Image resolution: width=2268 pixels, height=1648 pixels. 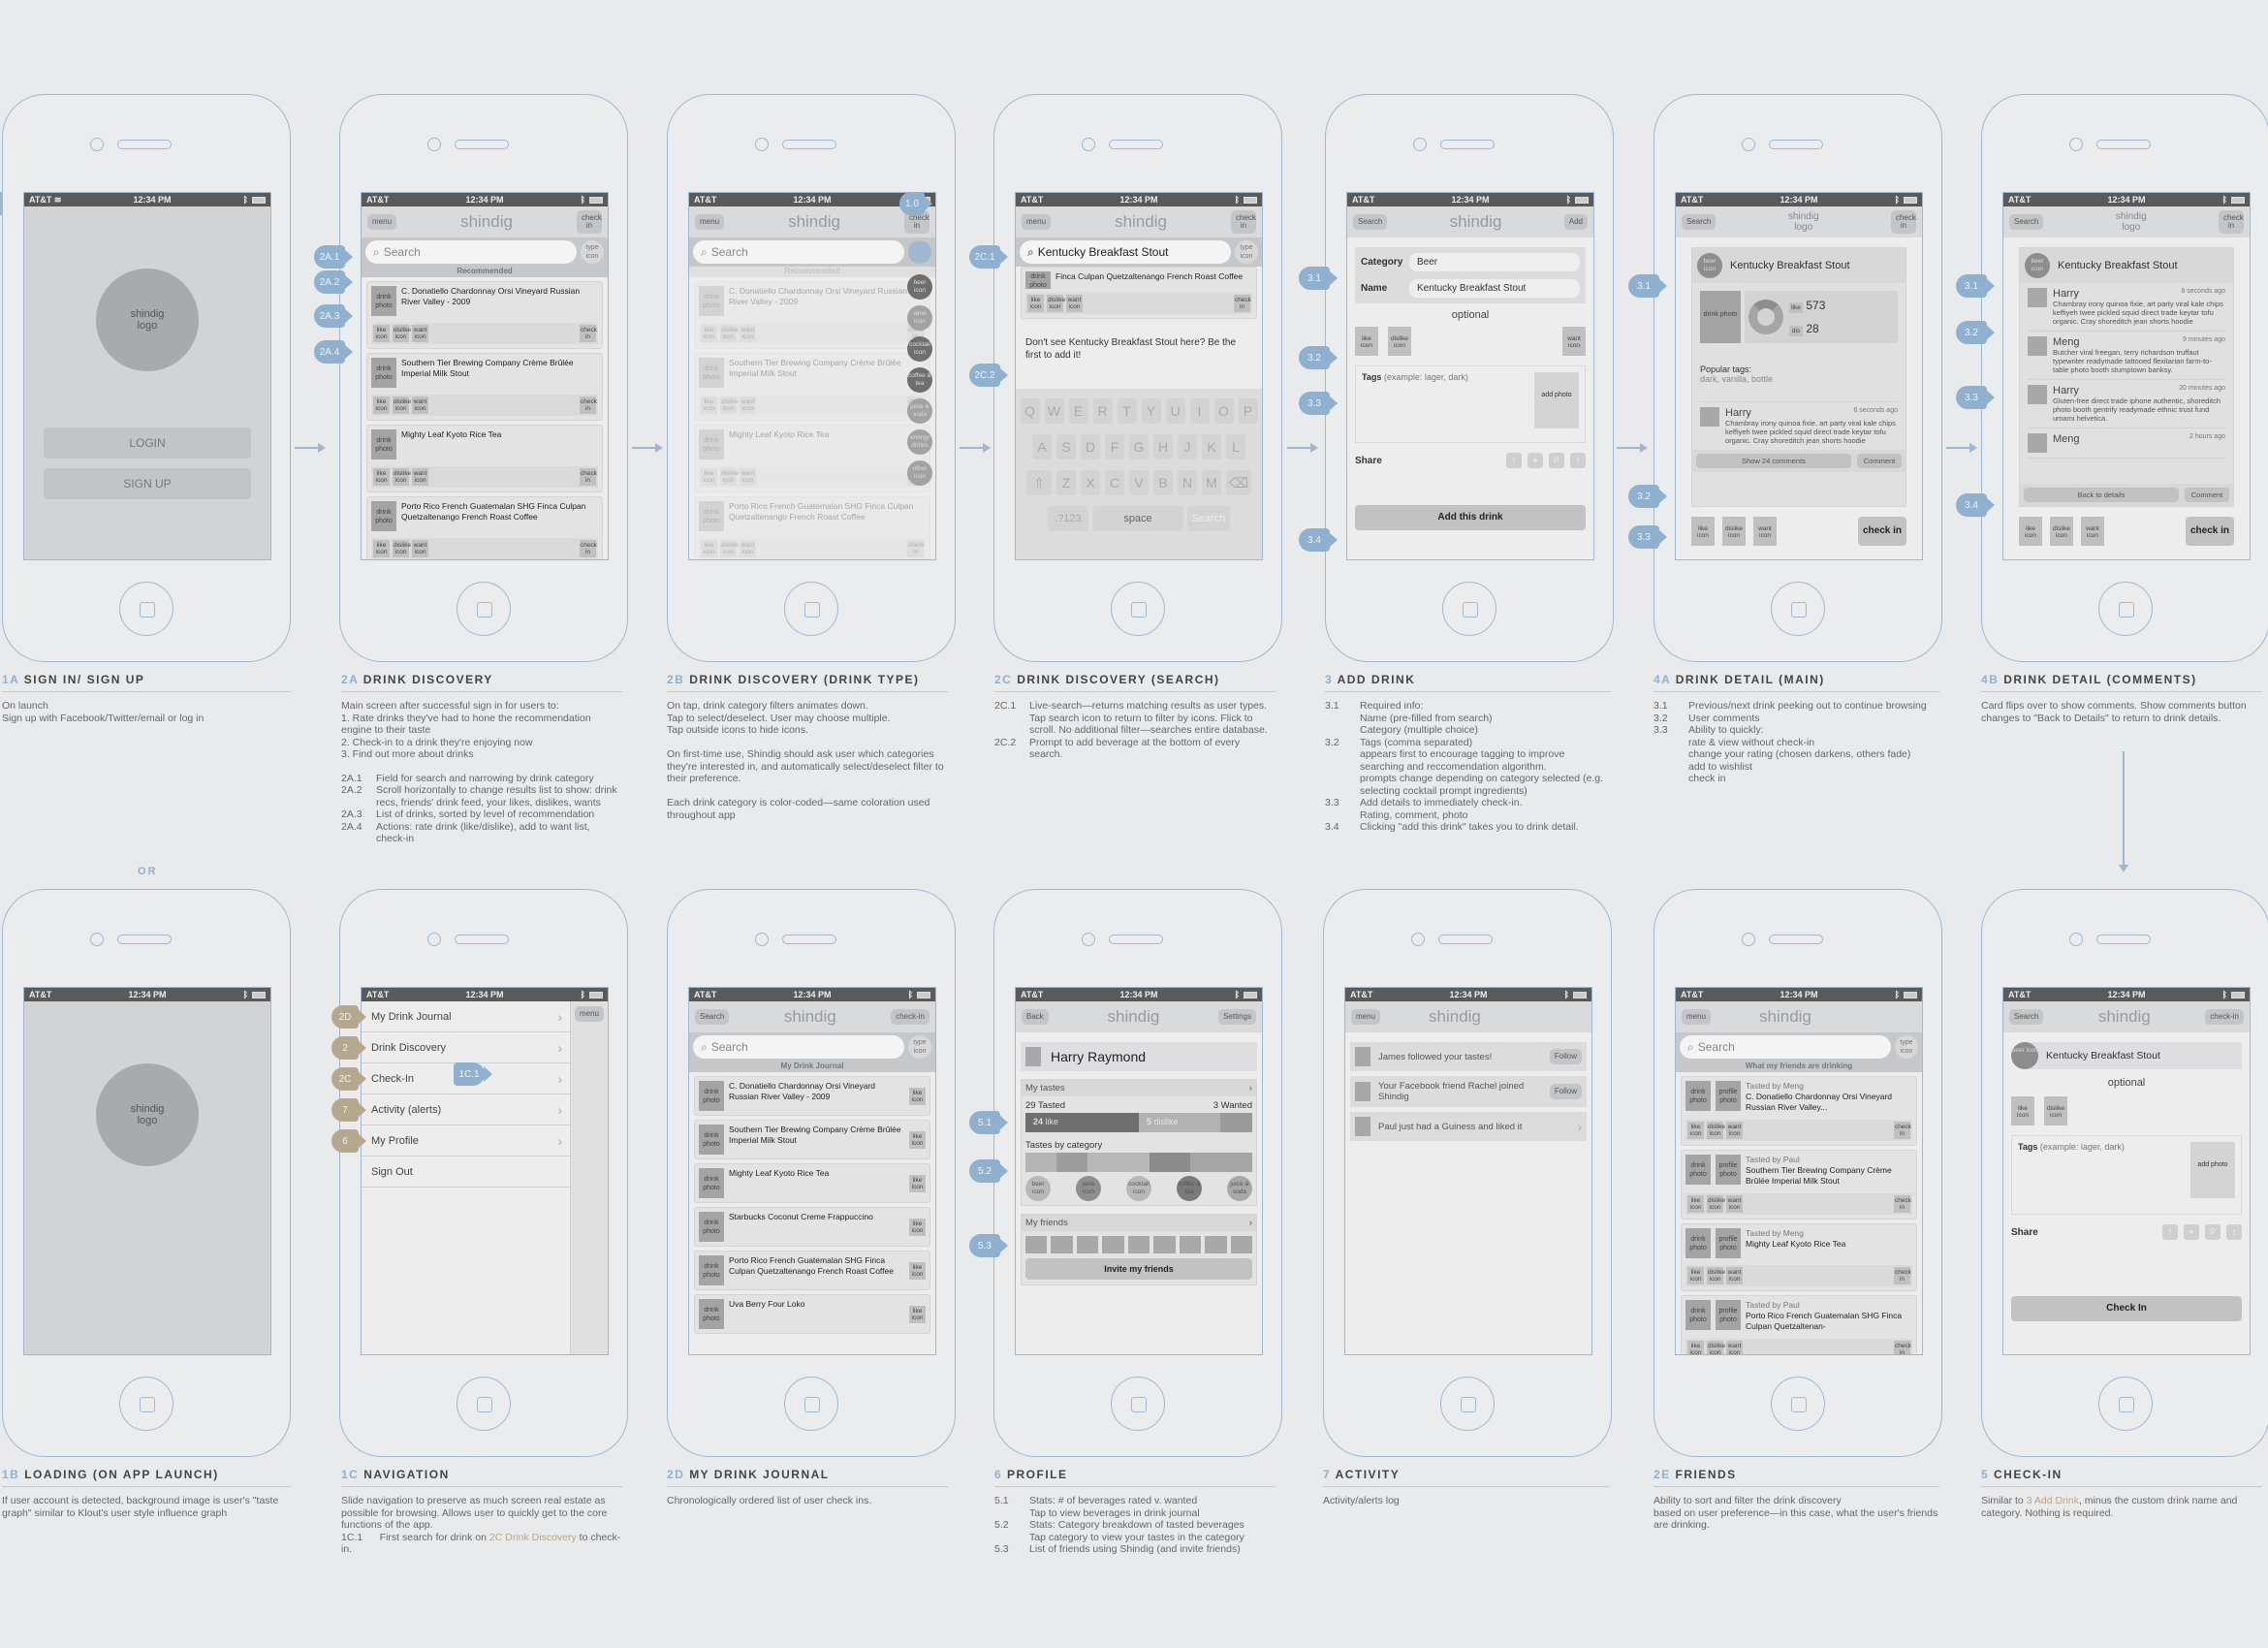 What do you see at coordinates (1139, 1269) in the screenshot?
I see `invite-friends-button: Invite my friends` at bounding box center [1139, 1269].